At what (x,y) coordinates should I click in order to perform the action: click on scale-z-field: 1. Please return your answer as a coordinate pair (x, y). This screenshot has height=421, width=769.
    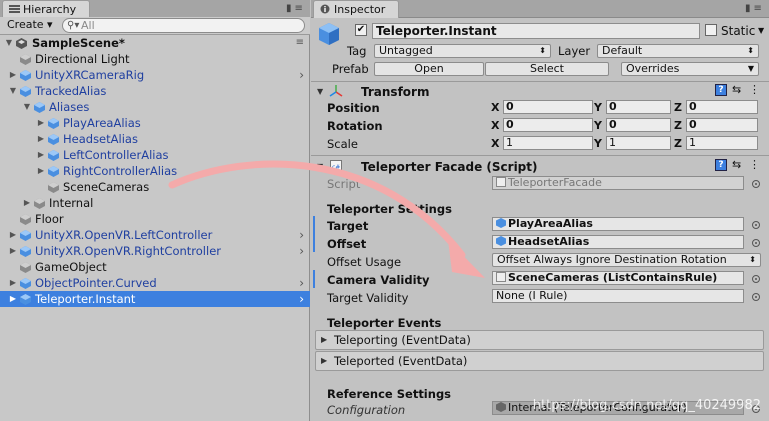
    Looking at the image, I should click on (722, 143).